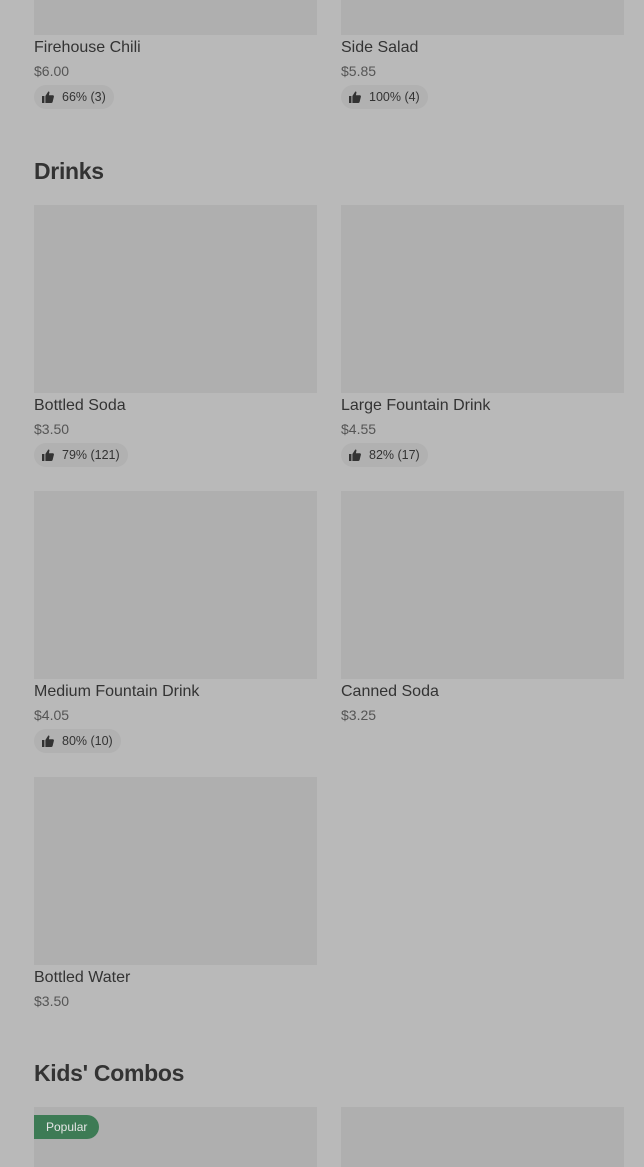  I want to click on item-price: $3.25, so click(359, 715).